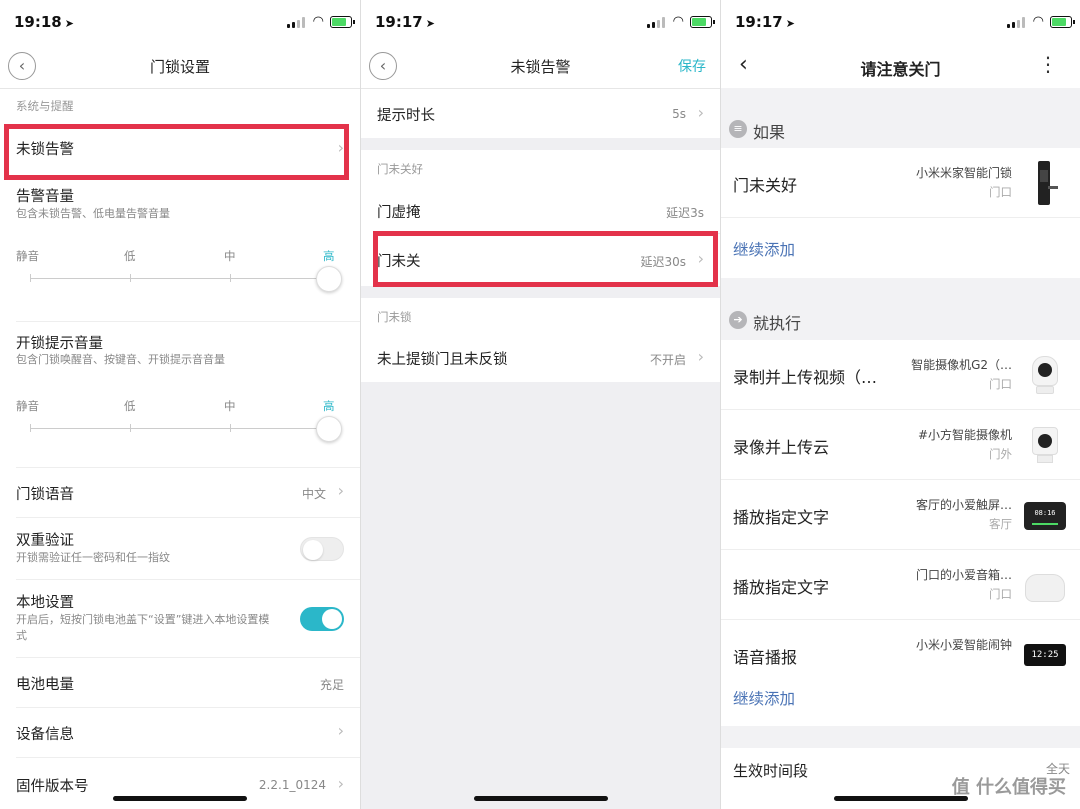  Describe the element at coordinates (765, 657) in the screenshot. I see `action-name: 语音播报` at that location.